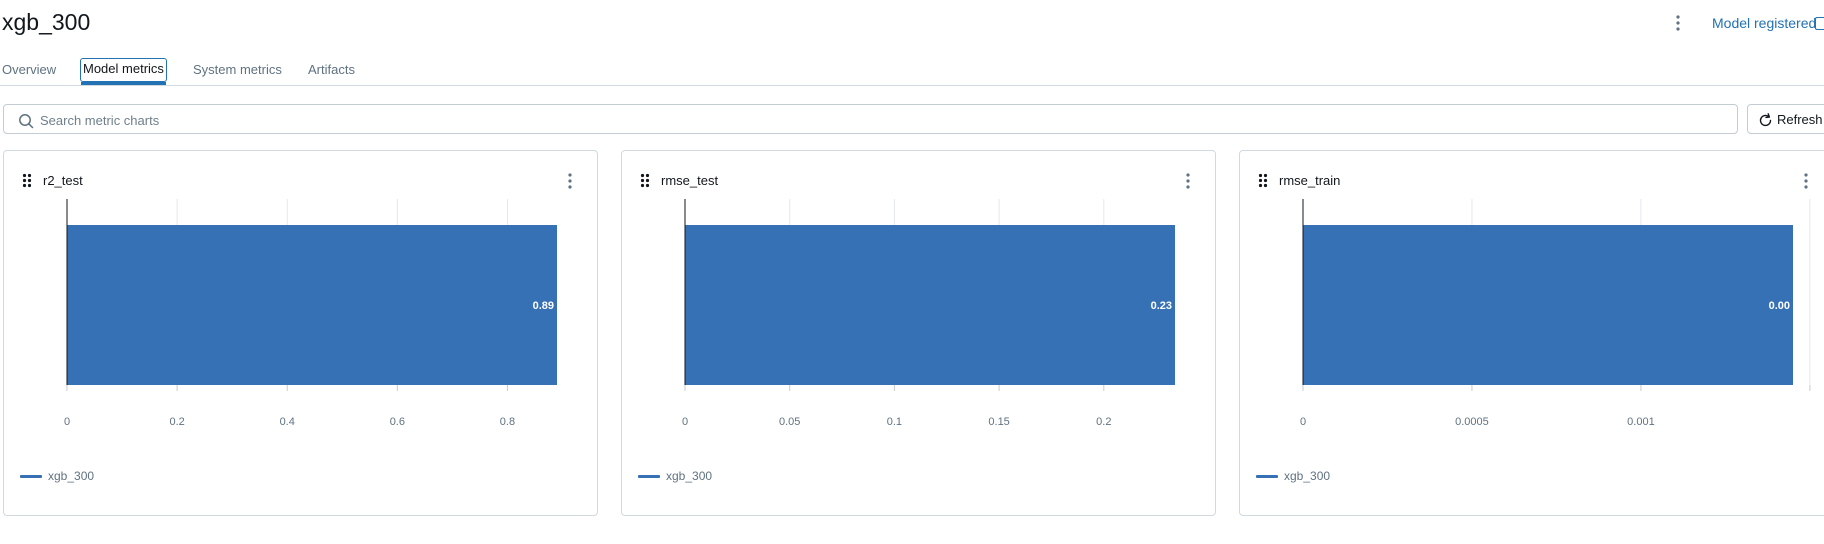 The height and width of the screenshot is (544, 1824). I want to click on bar-chart: 0 0.2 0.4 0.6 0.8 0.89, so click(310, 313).